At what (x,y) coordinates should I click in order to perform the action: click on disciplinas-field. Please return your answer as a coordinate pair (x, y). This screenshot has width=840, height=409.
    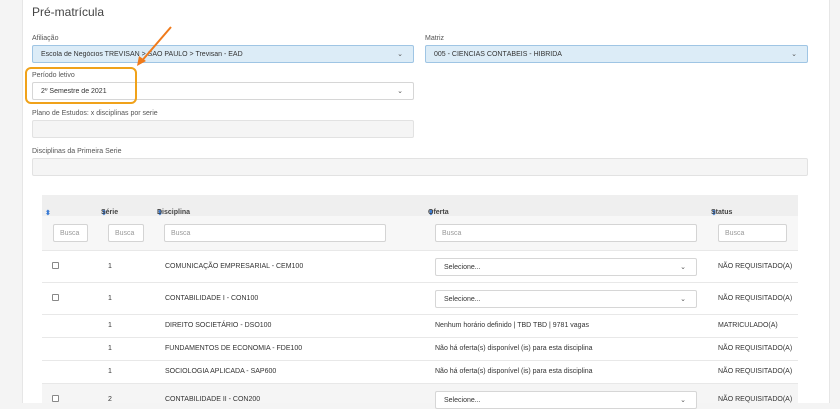
    Looking at the image, I should click on (420, 167).